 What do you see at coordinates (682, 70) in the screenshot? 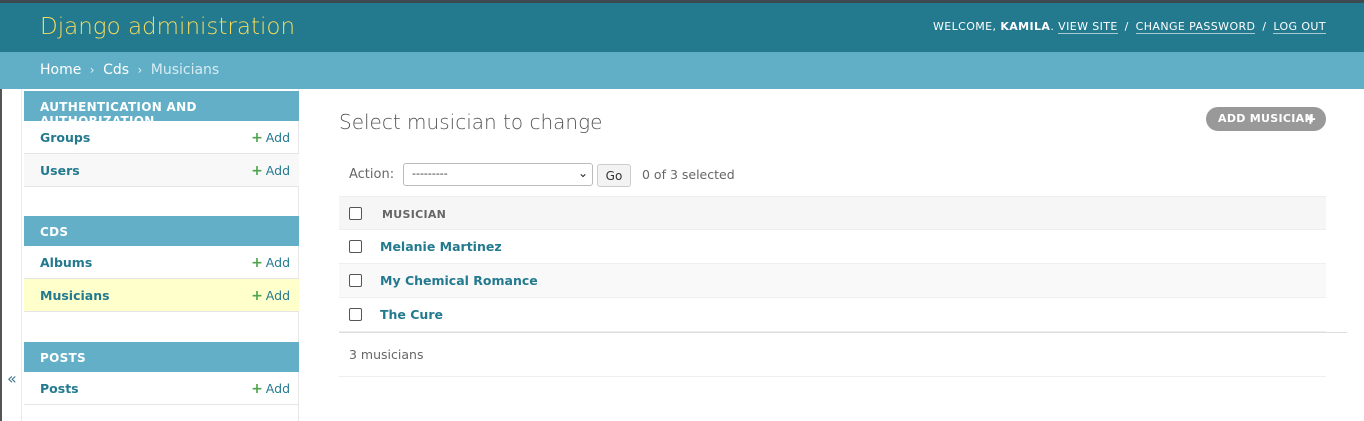
I see `breadcrumb: Home › Cds › Musicians` at bounding box center [682, 70].